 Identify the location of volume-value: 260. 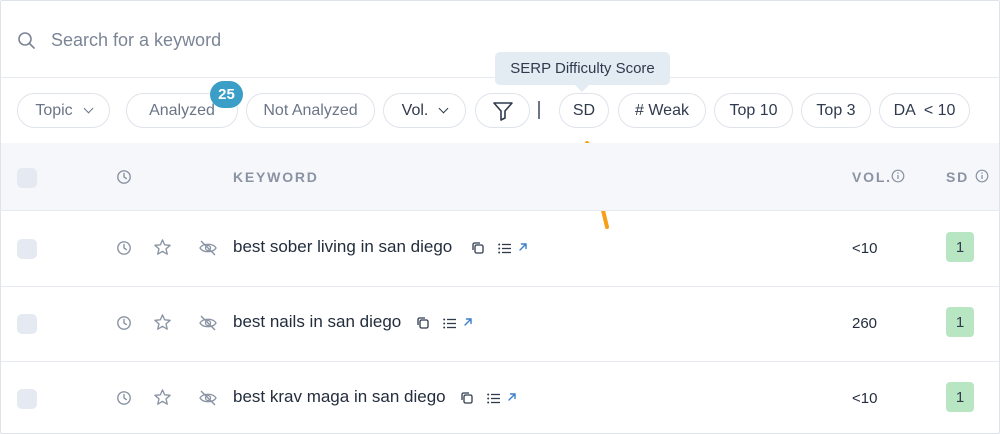
(865, 323).